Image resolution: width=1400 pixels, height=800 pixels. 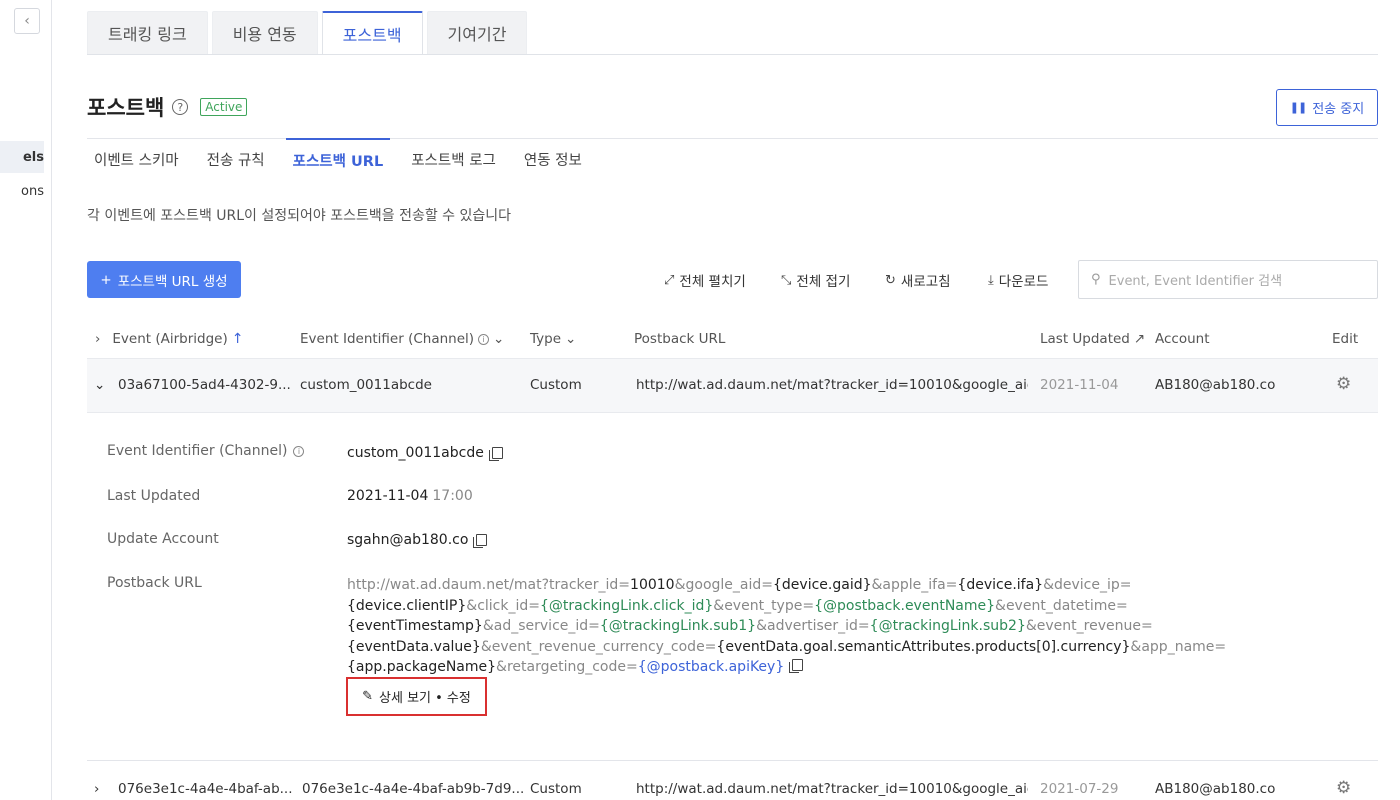 I want to click on detail-identifier-label: Event Identifier (Channel) i, so click(x=206, y=451).